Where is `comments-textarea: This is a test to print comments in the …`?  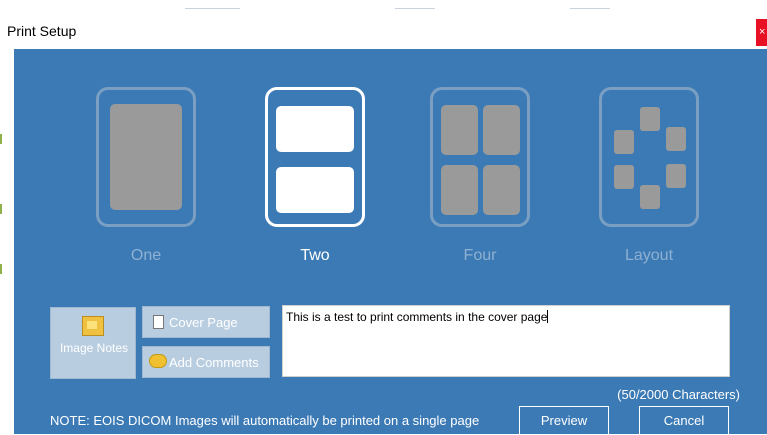
comments-textarea: This is a test to print comments in the … is located at coordinates (506, 341).